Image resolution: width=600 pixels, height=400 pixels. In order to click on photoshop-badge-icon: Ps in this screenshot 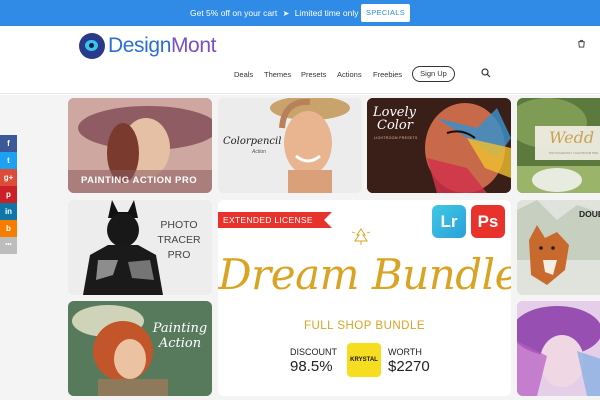, I will do `click(488, 221)`.